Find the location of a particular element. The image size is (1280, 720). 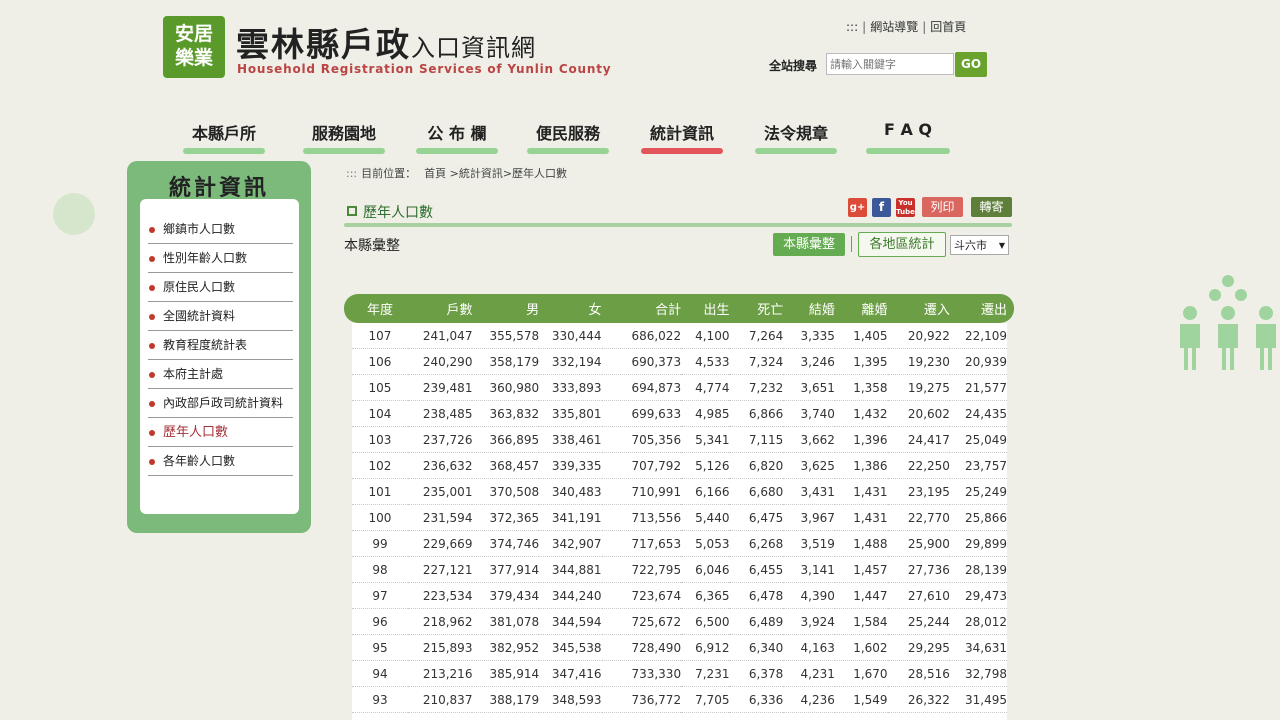

cell-births: 5,126 is located at coordinates (705, 465).